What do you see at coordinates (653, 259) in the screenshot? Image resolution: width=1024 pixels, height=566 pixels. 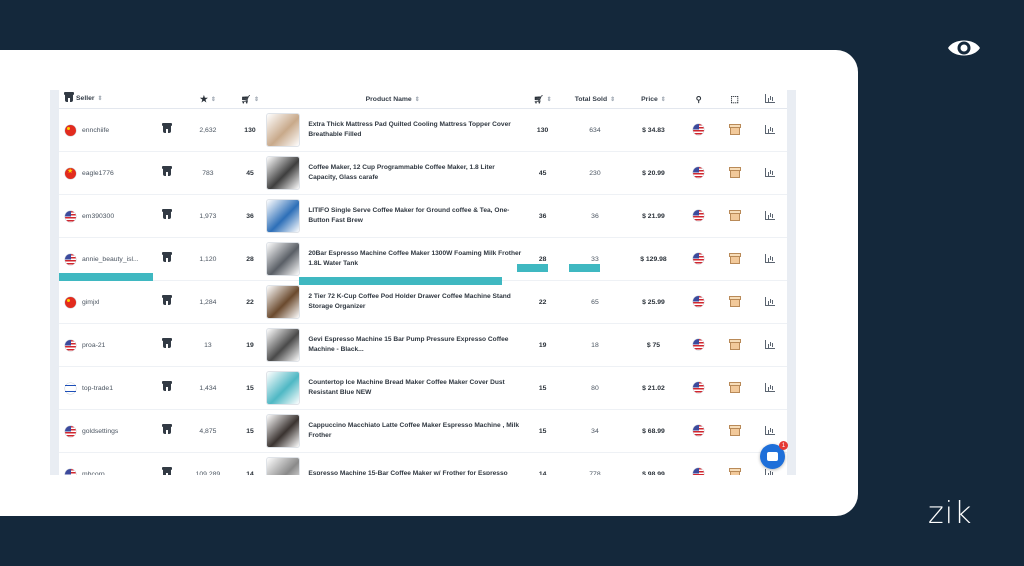 I see `price: $ 129.98` at bounding box center [653, 259].